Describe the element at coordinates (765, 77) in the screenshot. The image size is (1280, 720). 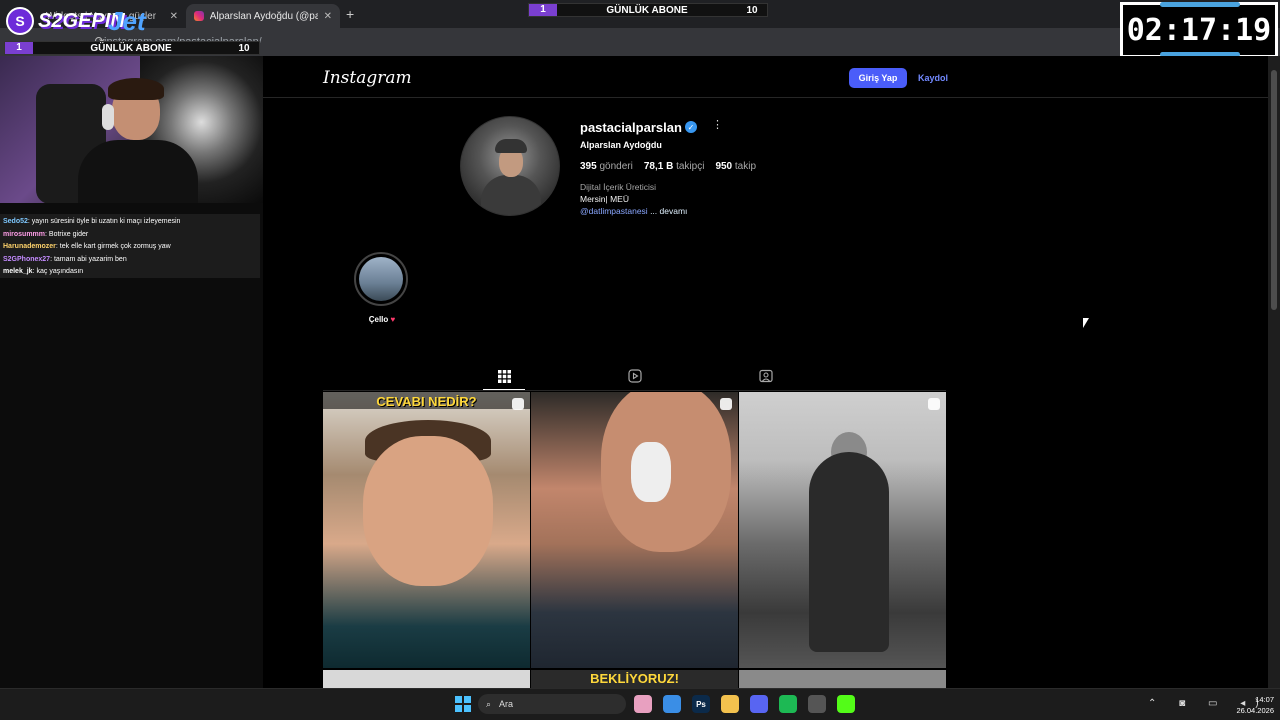
I see `instagram-header` at that location.